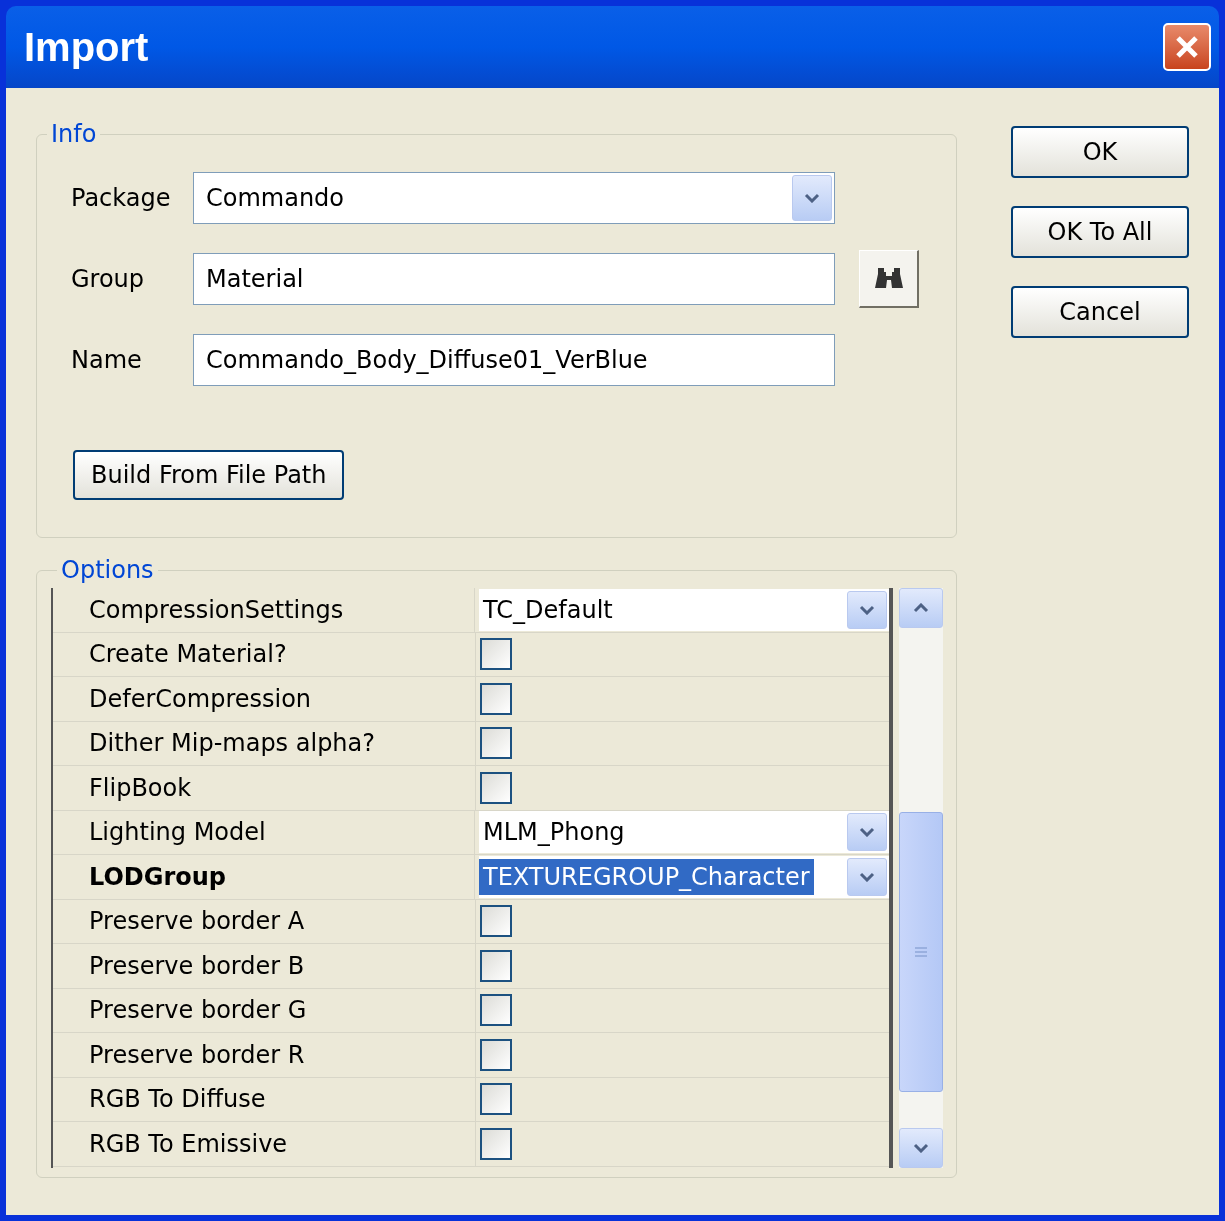 This screenshot has width=1225, height=1221. What do you see at coordinates (177, 833) in the screenshot?
I see `property-label: Lighting Model` at bounding box center [177, 833].